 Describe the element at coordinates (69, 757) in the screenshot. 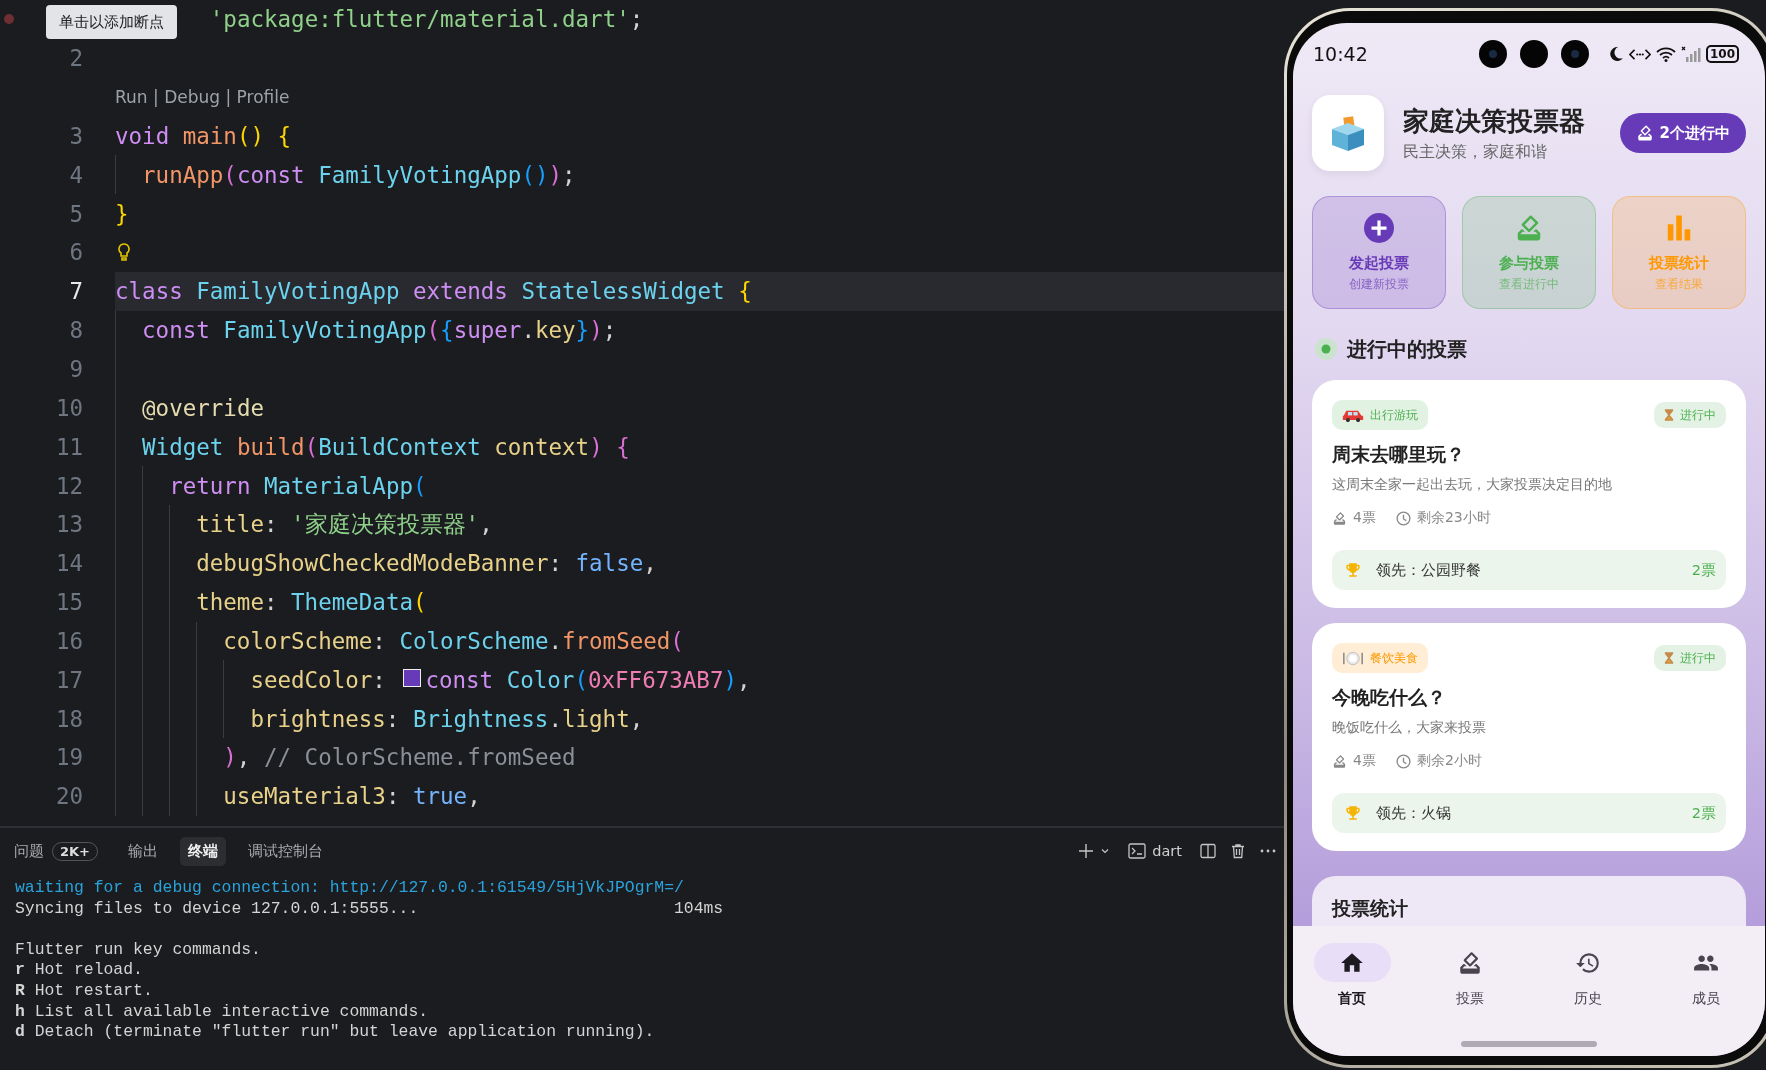

I see `line-number: 19` at that location.